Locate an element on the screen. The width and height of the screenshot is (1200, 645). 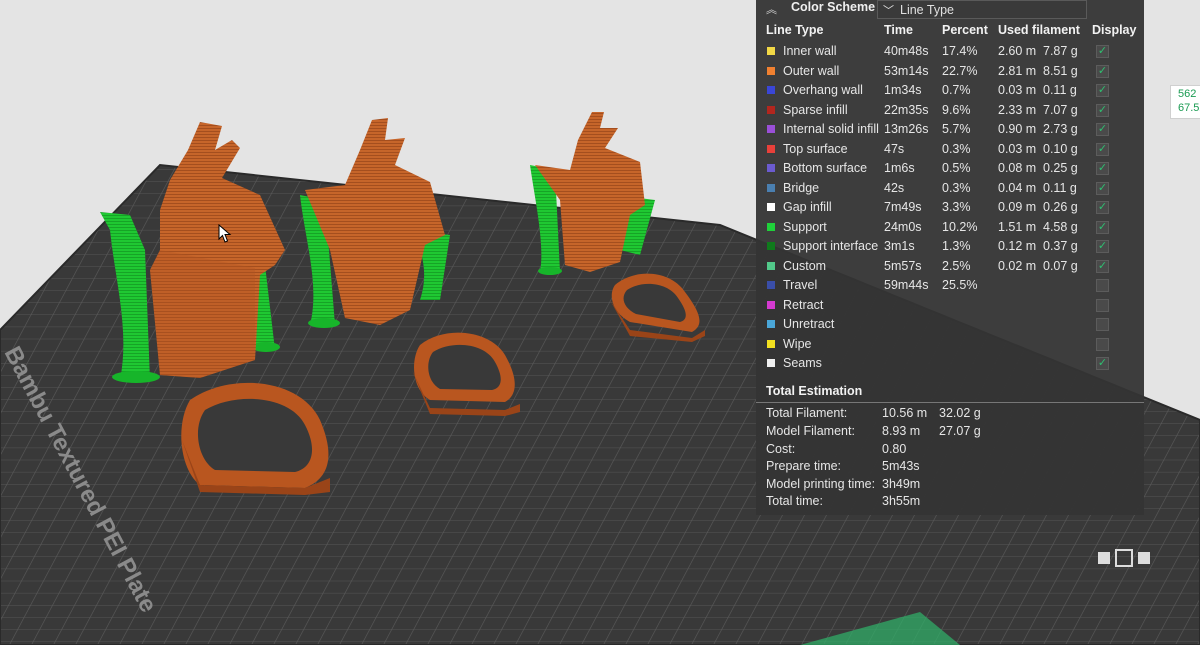
line-type-weight: 7.07 g is located at coordinates (1060, 109).